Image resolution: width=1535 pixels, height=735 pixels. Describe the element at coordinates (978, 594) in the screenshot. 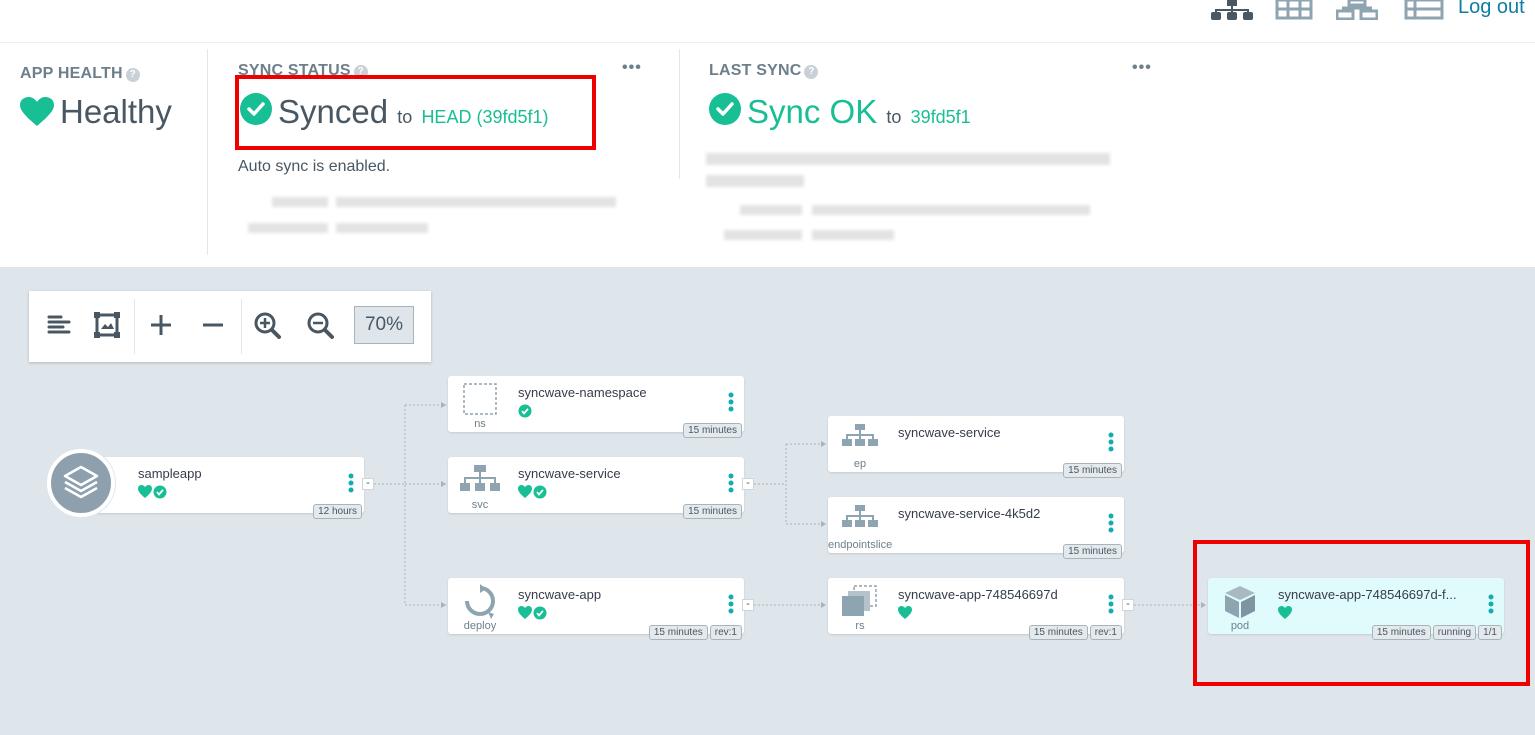

I see `node-name: syncwave-app-748546697d` at that location.